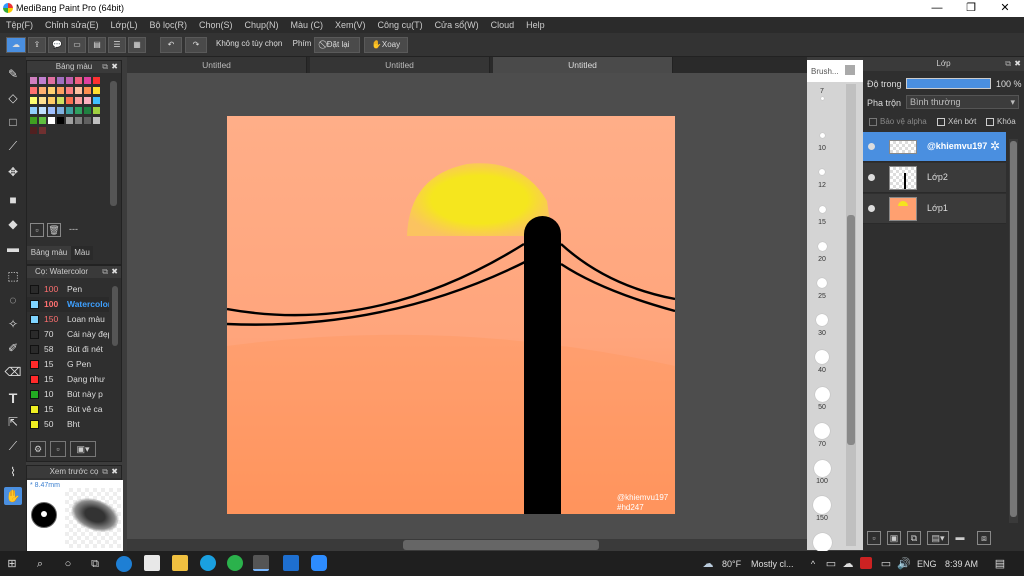 This screenshot has width=1024, height=576. Describe the element at coordinates (82, 253) in the screenshot. I see `tab-color: Màu` at that location.